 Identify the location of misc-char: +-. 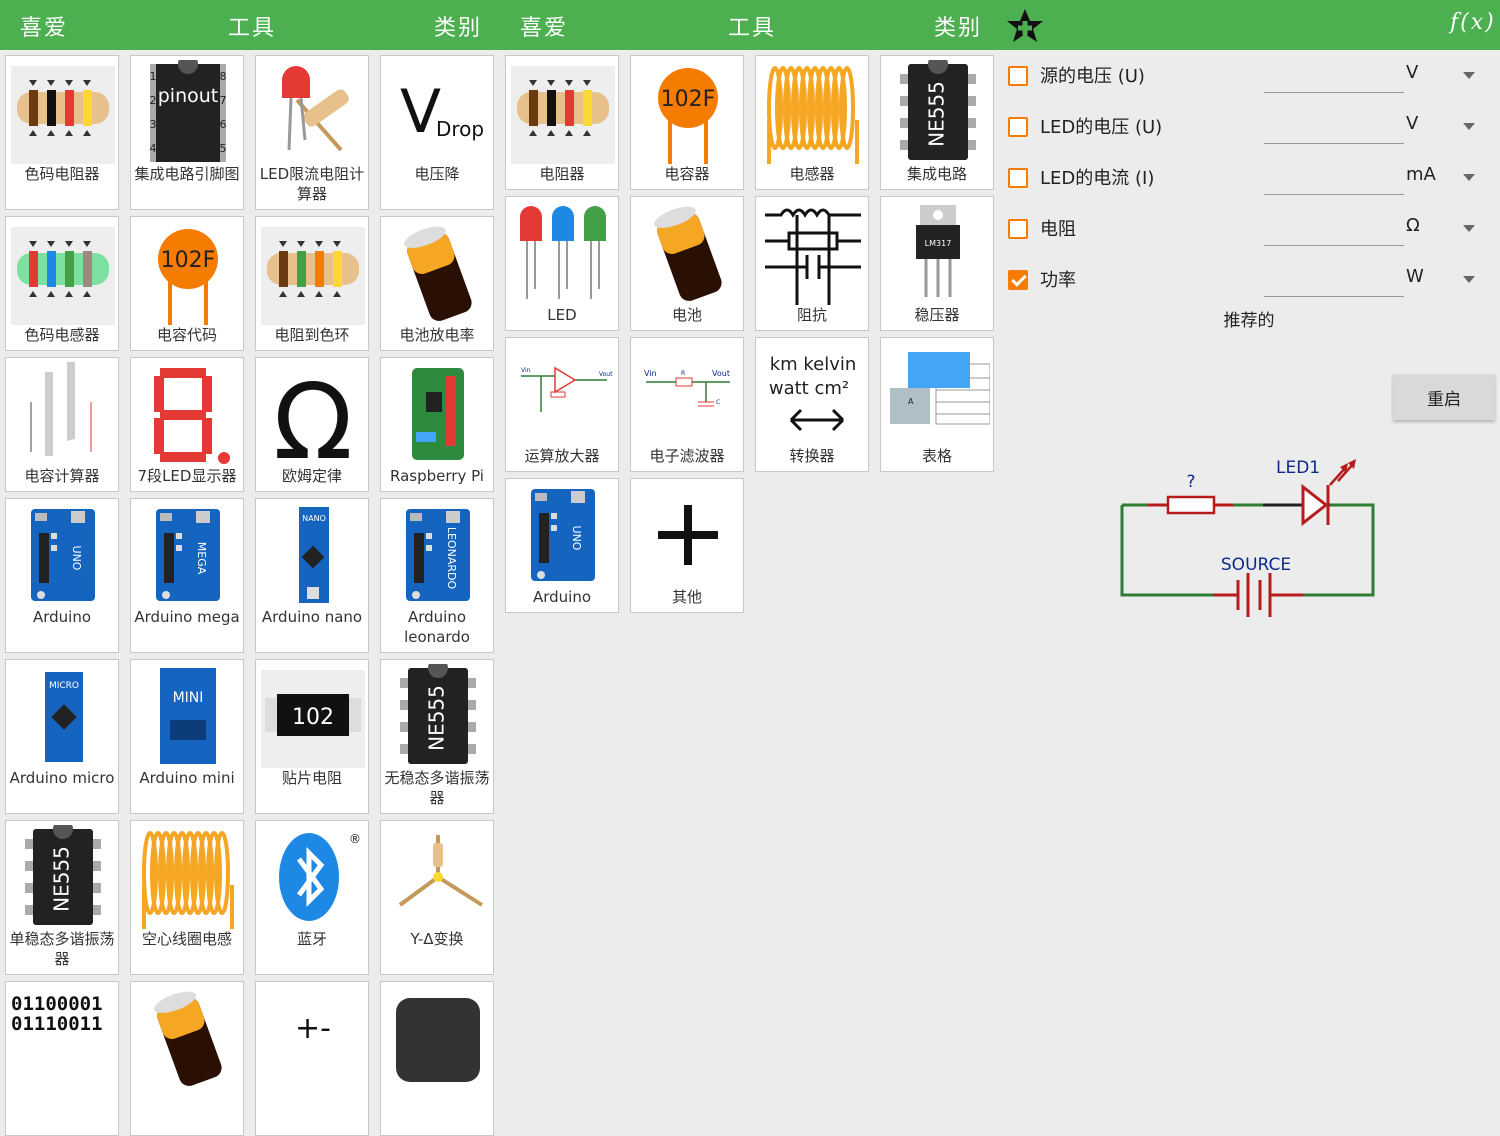
(313, 1028).